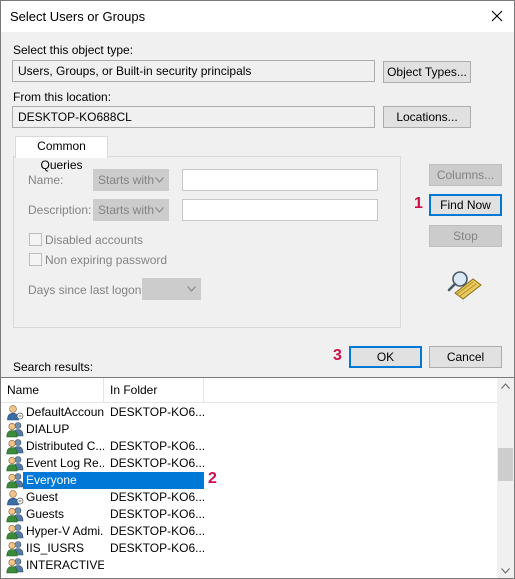 The height and width of the screenshot is (579, 515). What do you see at coordinates (249, 390) in the screenshot?
I see `results-header: Name In Folder` at bounding box center [249, 390].